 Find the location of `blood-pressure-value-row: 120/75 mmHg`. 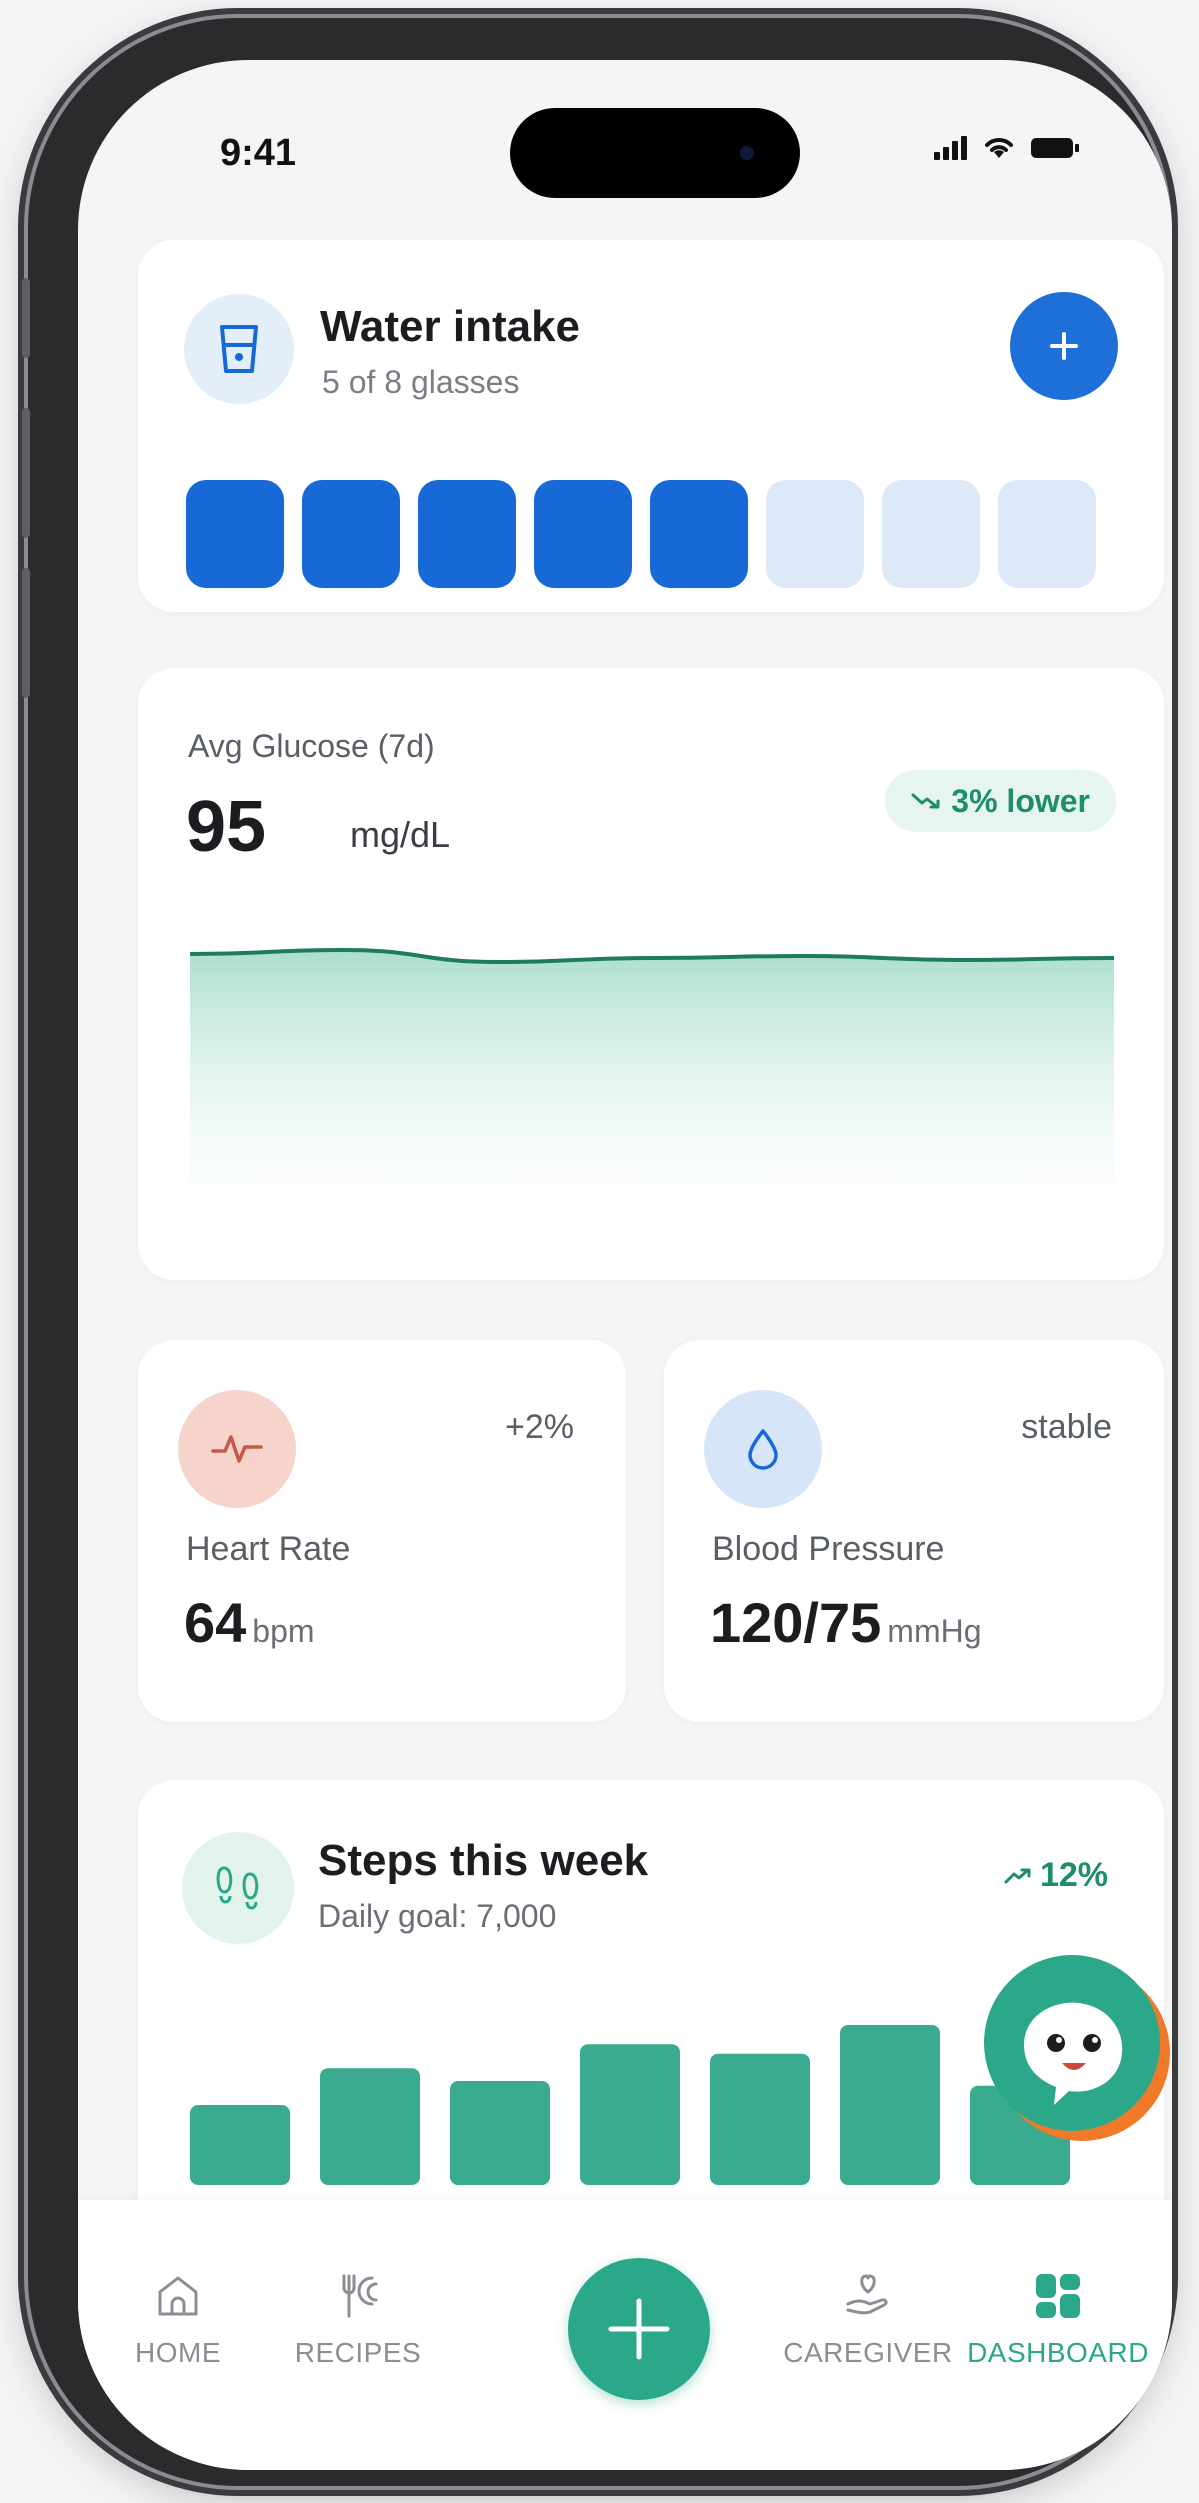

blood-pressure-value-row: 120/75 mmHg is located at coordinates (846, 1622).